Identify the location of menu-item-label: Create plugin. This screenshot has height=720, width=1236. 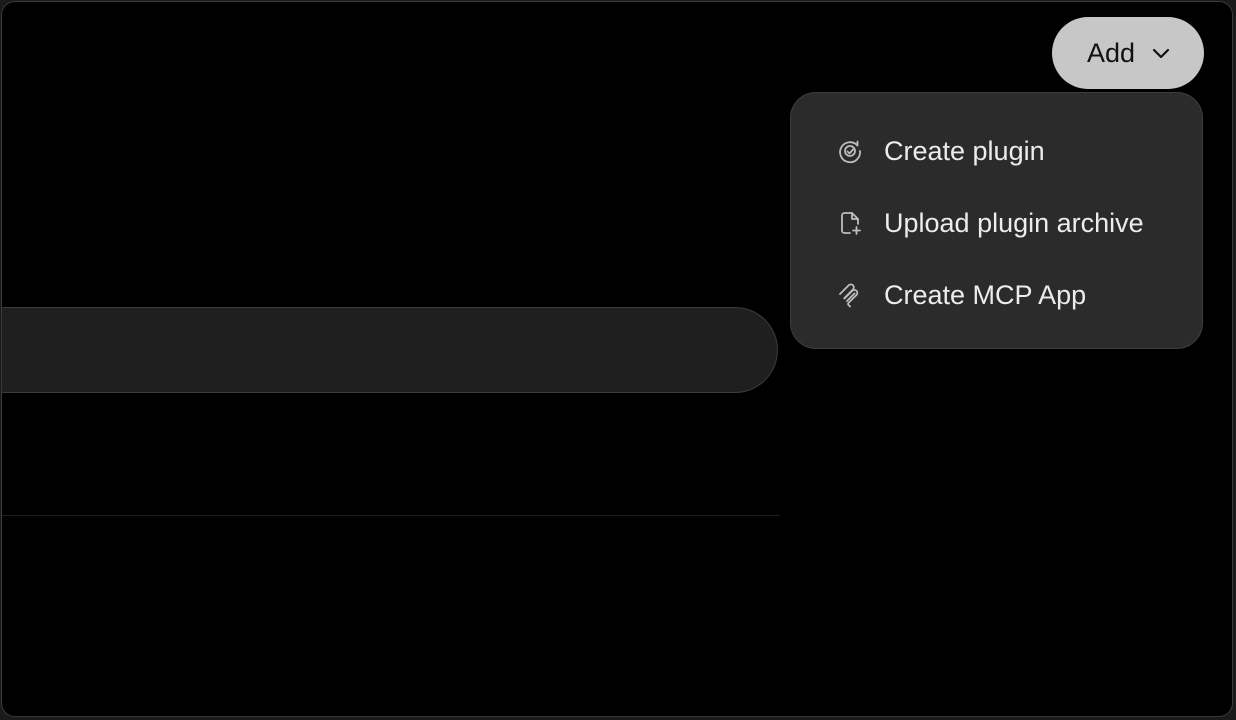
(964, 150).